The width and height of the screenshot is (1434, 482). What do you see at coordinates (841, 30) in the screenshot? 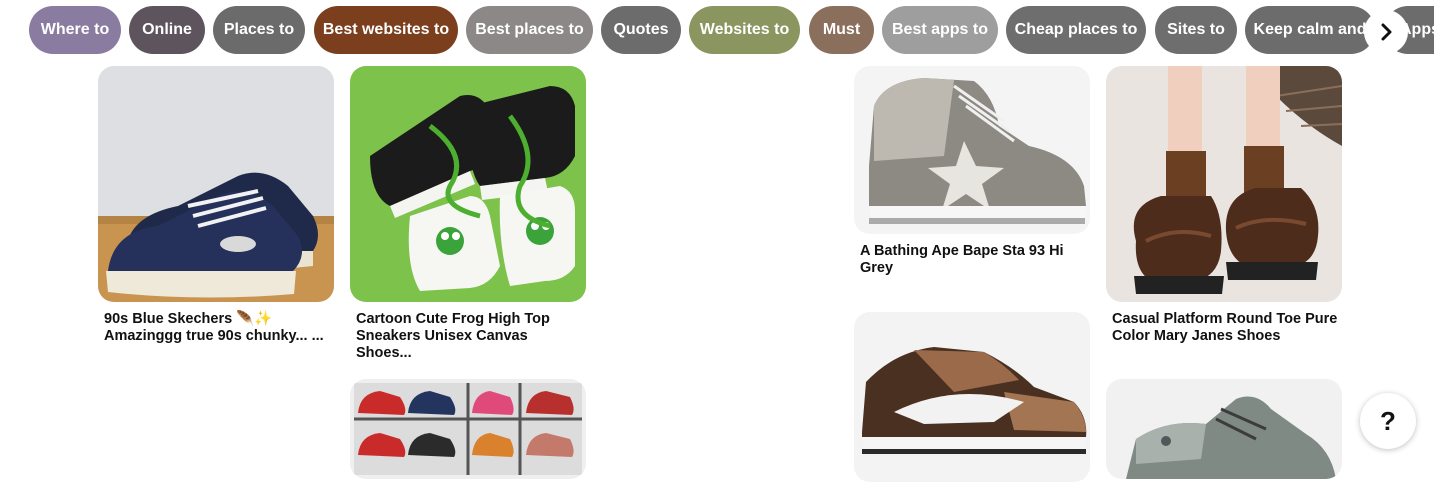
I see `chip-must: Must` at bounding box center [841, 30].